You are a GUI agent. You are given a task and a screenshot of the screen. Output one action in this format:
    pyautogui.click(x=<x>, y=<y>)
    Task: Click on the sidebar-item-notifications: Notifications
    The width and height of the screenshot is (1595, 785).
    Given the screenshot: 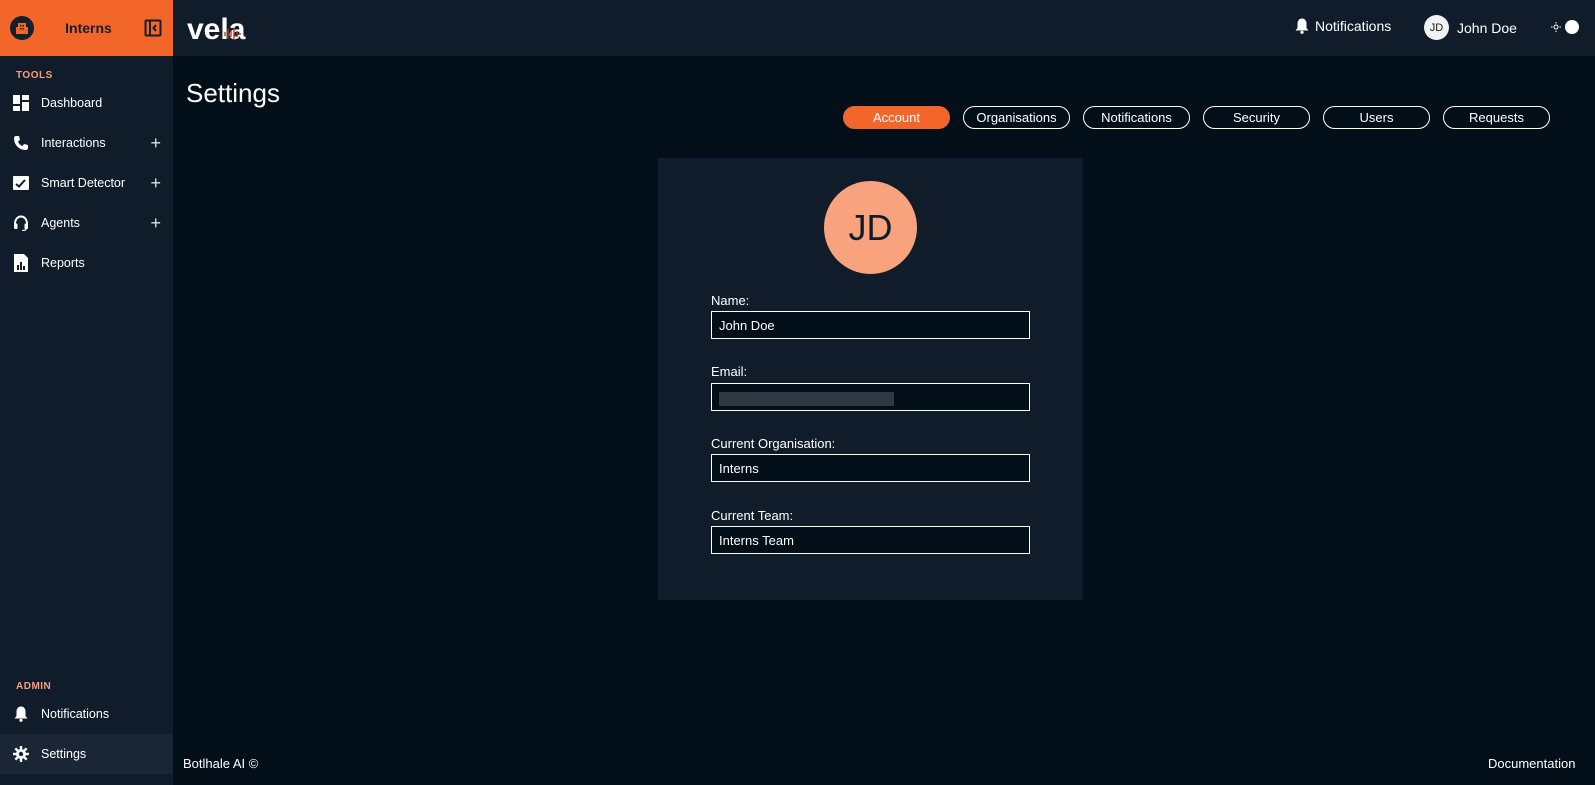 What is the action you would take?
    pyautogui.click(x=86, y=714)
    